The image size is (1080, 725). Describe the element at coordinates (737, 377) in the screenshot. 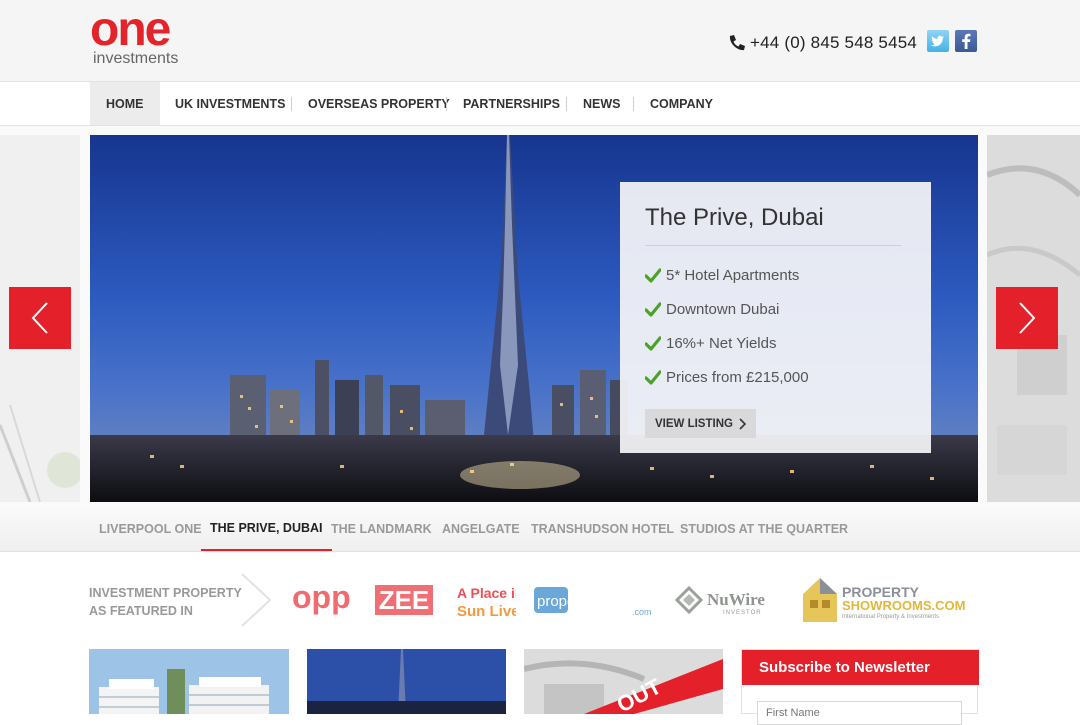

I see `feature-text: Prices from £215,000` at that location.